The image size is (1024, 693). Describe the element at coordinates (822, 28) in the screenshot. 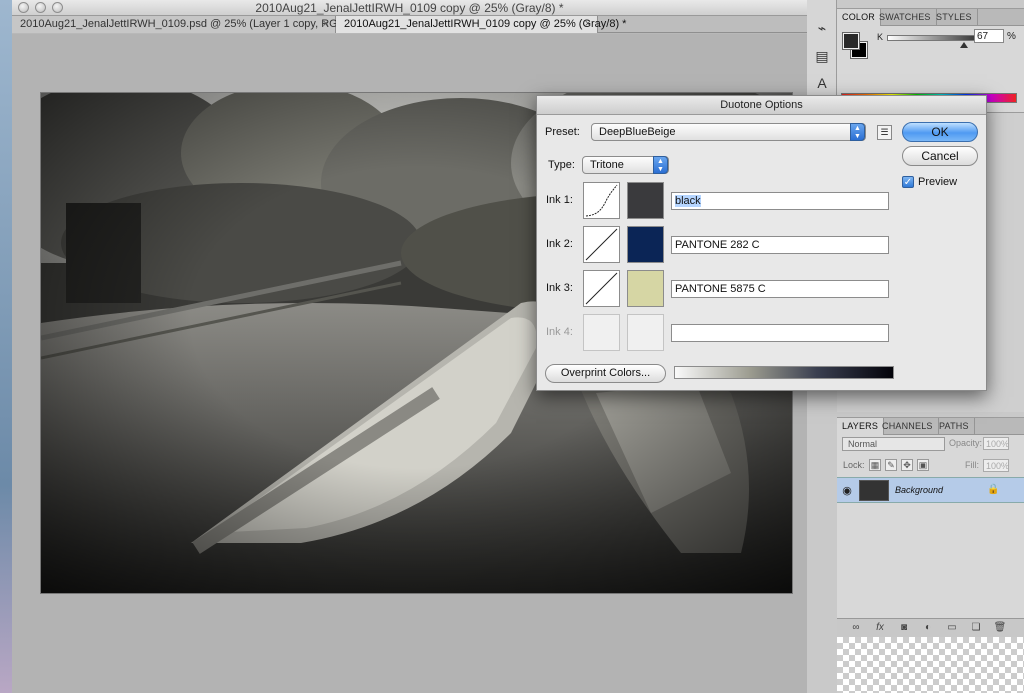

I see `usb-like-icon: ⌁` at that location.